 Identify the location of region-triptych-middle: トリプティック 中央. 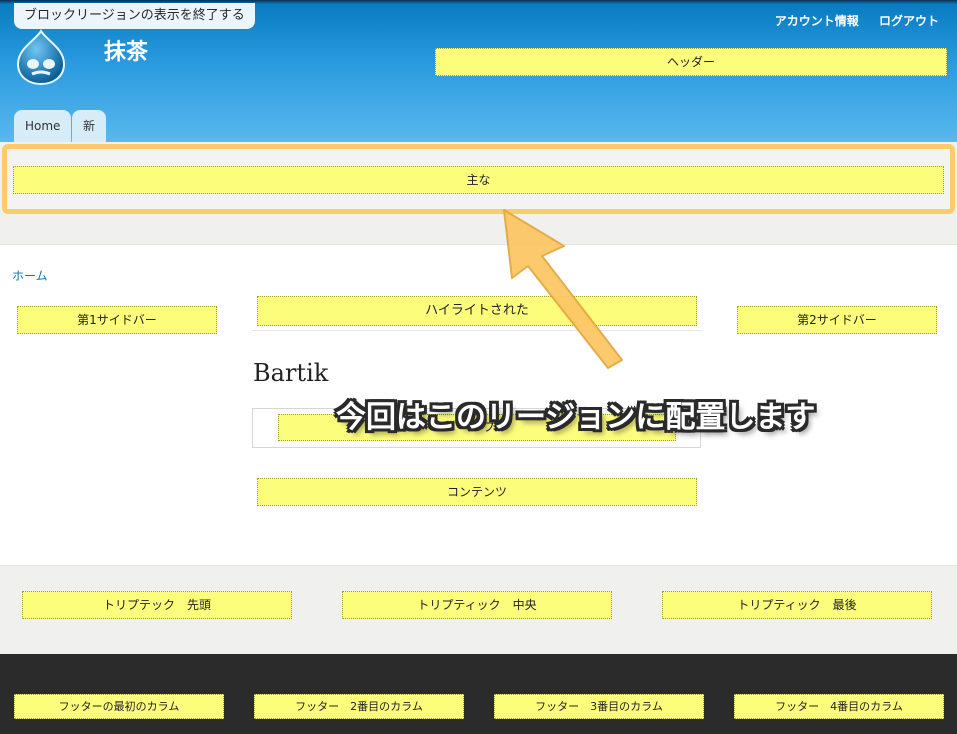
(477, 605).